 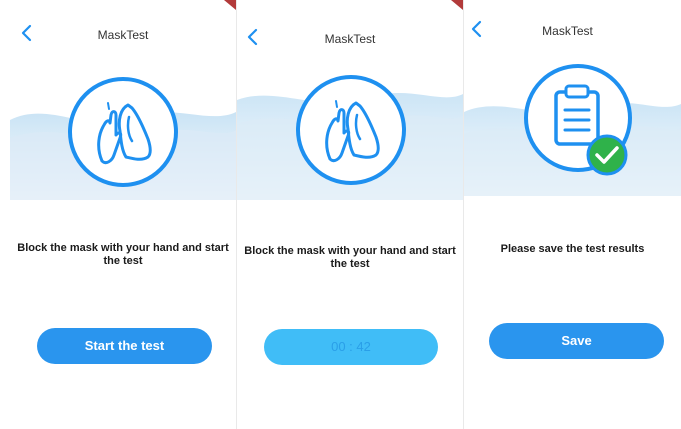 I want to click on check-badge-icon, so click(x=607, y=155).